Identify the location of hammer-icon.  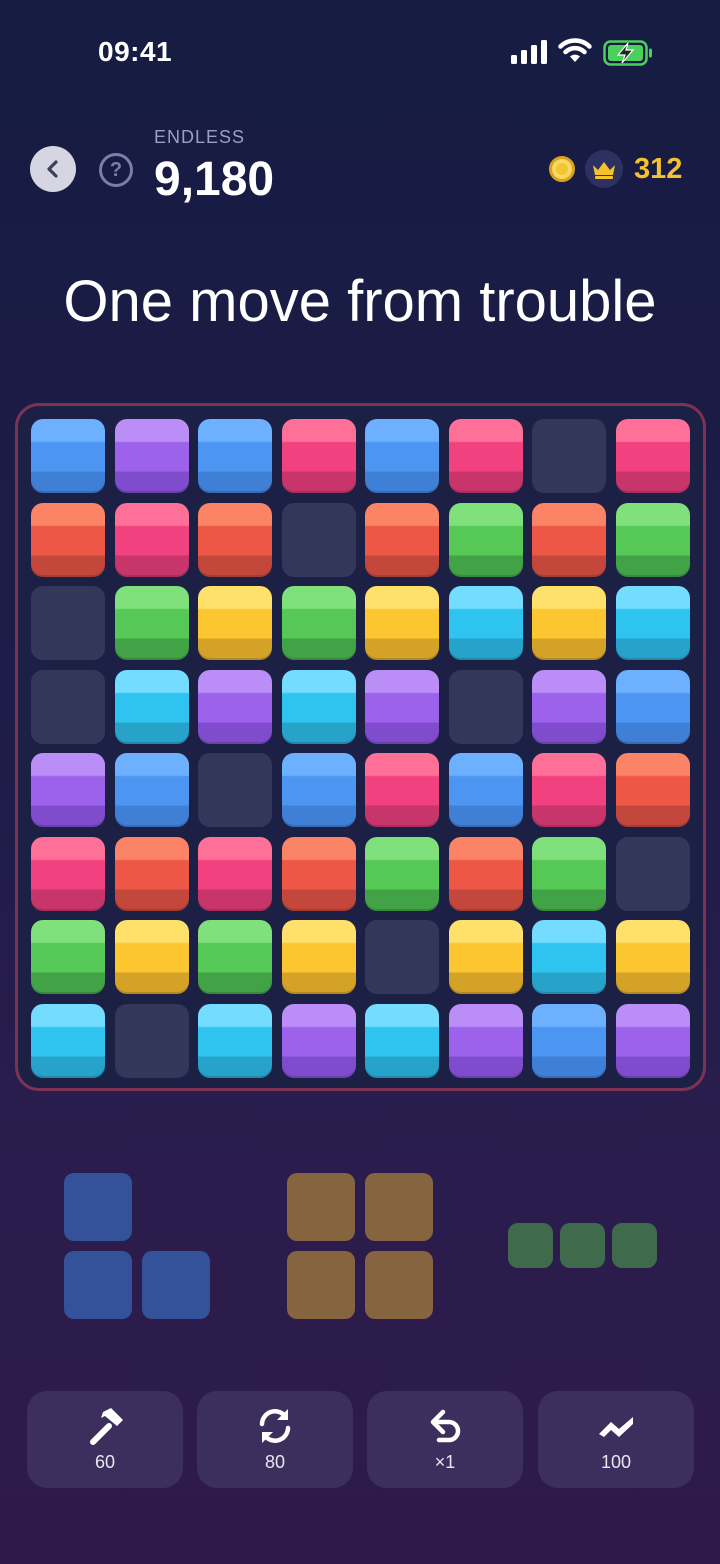
(106, 1426).